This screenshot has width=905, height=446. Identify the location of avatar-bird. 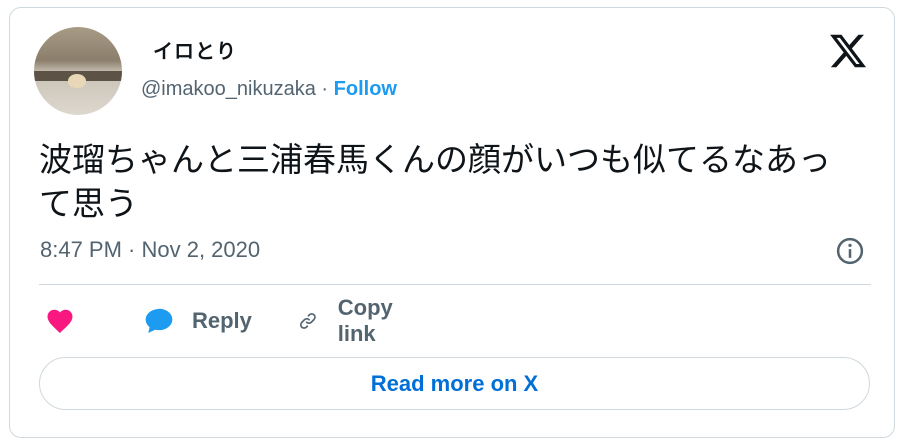
(77, 81).